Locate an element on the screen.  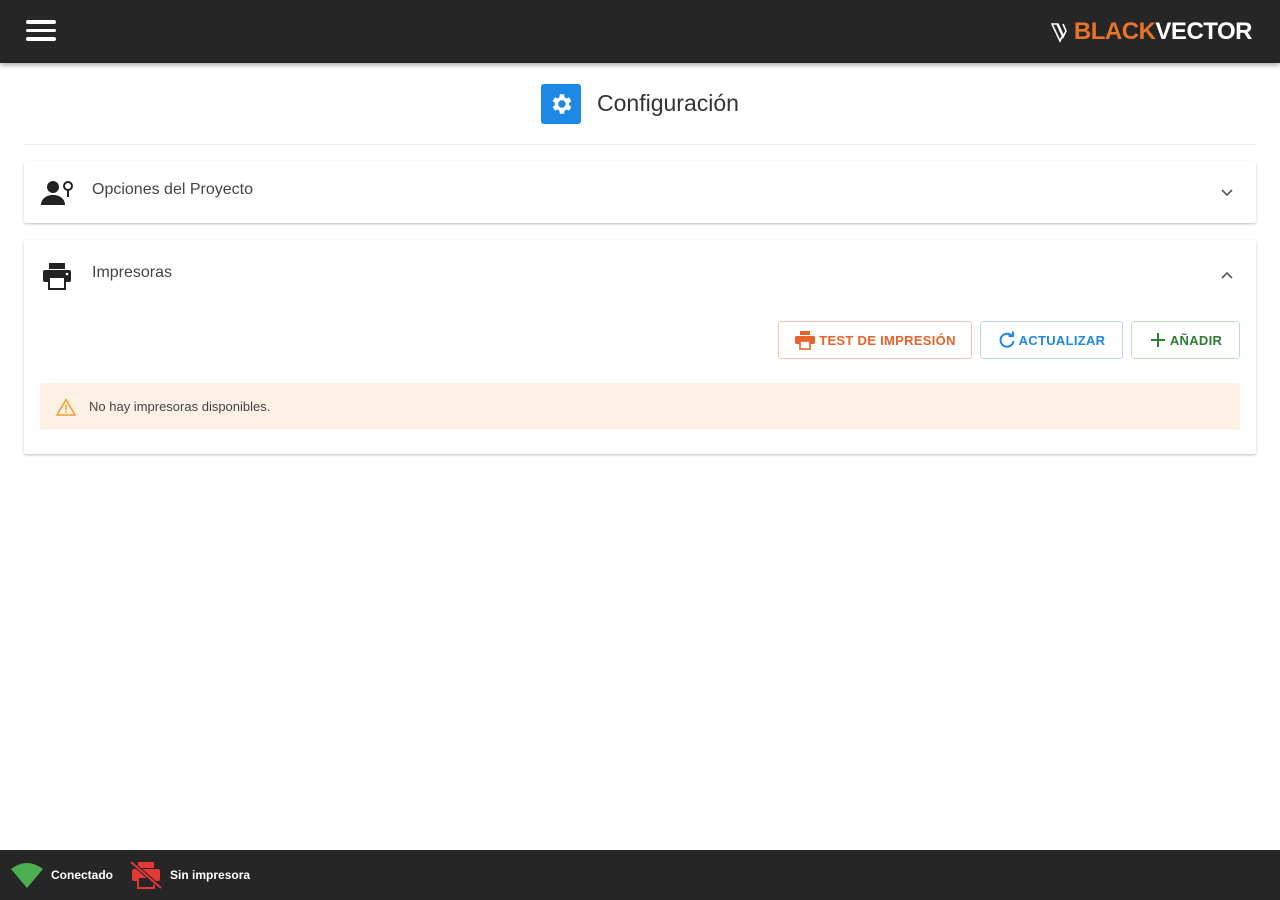
test-print-button: TEST DE IMPRESIÓN is located at coordinates (875, 340).